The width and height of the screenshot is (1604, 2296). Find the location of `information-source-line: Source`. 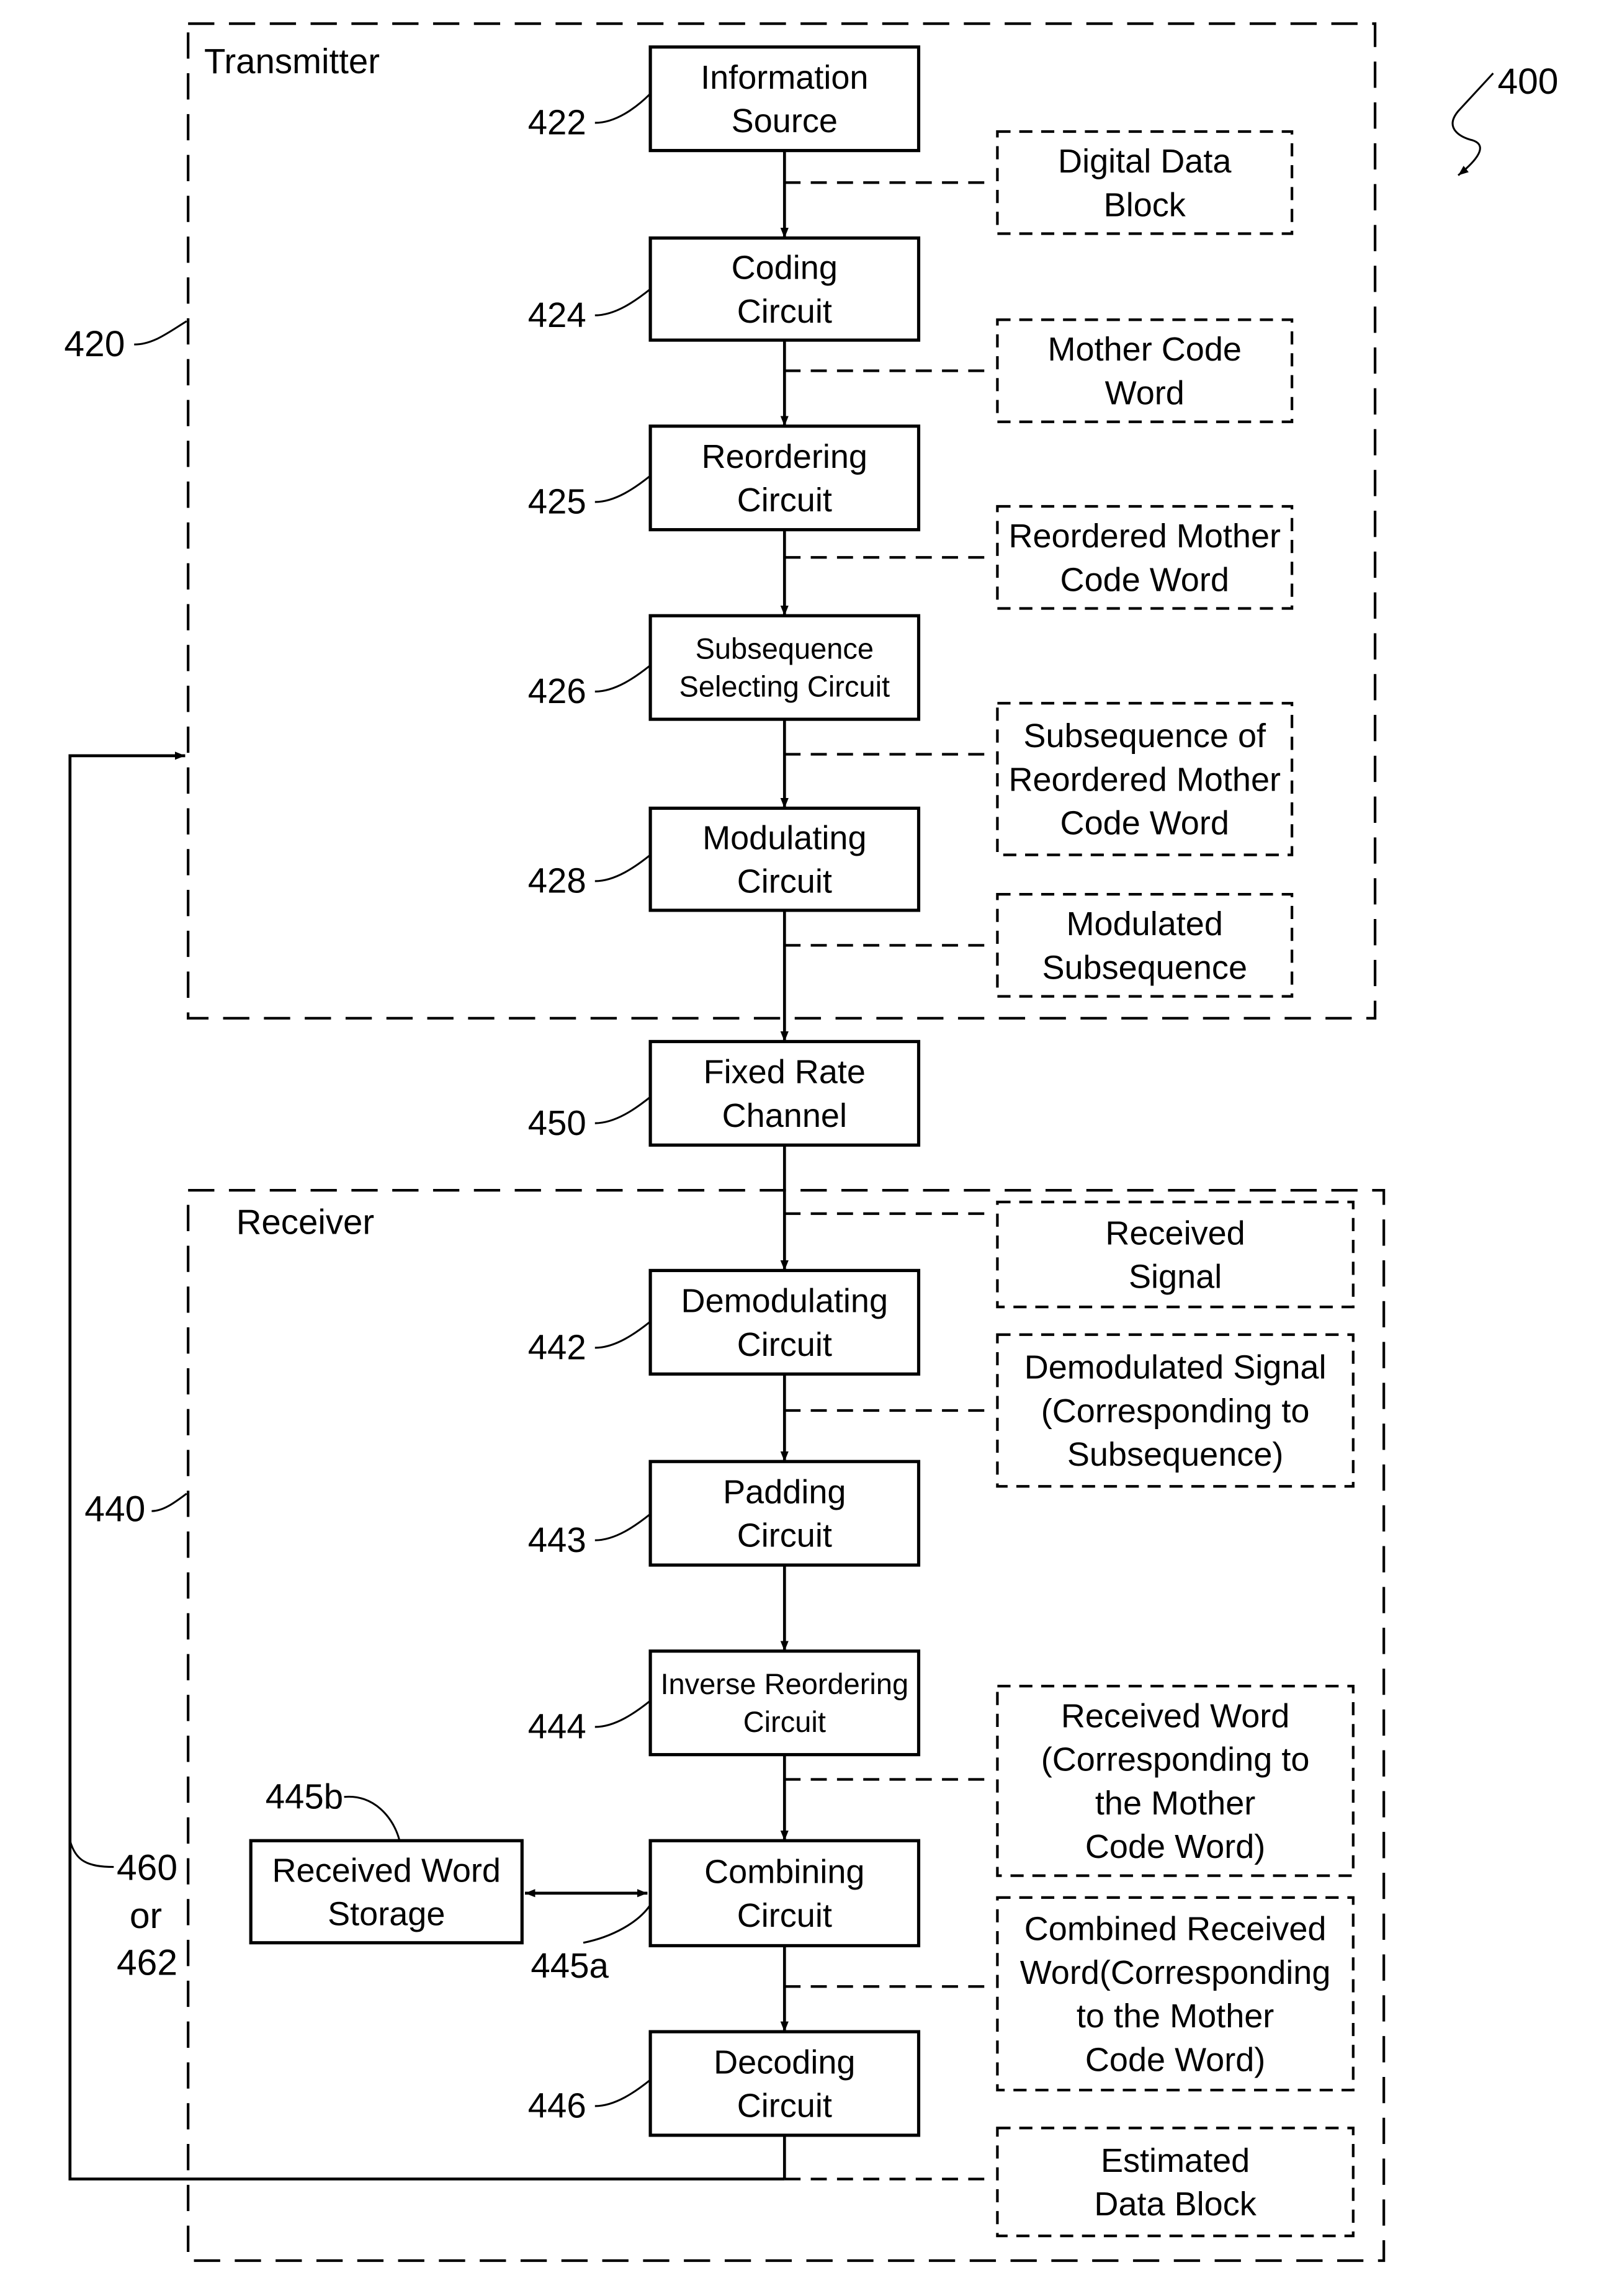

information-source-line: Source is located at coordinates (785, 121).